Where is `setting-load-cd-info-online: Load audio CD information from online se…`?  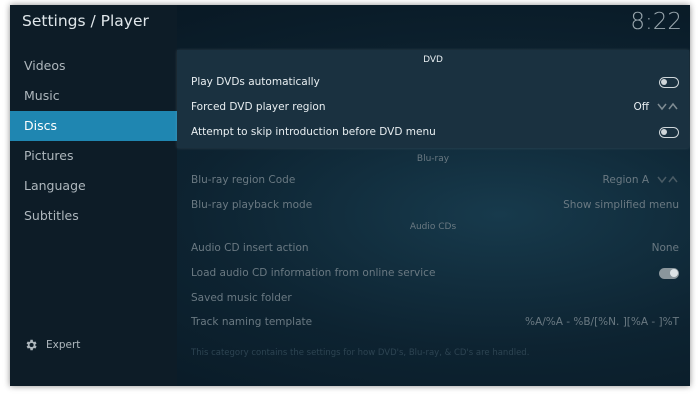 setting-load-cd-info-online: Load audio CD information from online se… is located at coordinates (435, 273).